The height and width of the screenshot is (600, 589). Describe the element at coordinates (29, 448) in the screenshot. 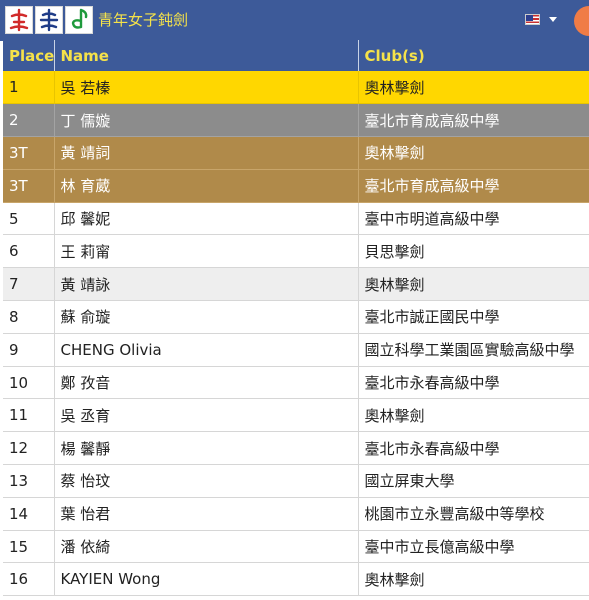

I see `place-cell: 12` at that location.